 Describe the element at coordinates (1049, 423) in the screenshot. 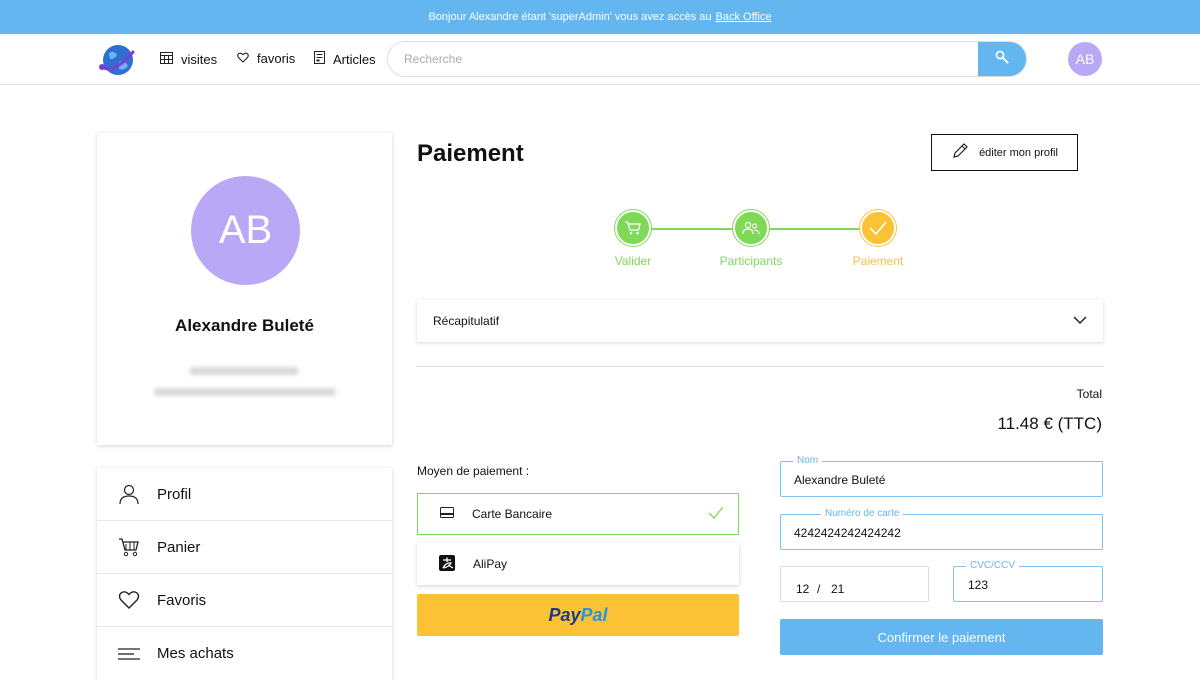

I see `total-value: 11.48 € (TTC)` at that location.